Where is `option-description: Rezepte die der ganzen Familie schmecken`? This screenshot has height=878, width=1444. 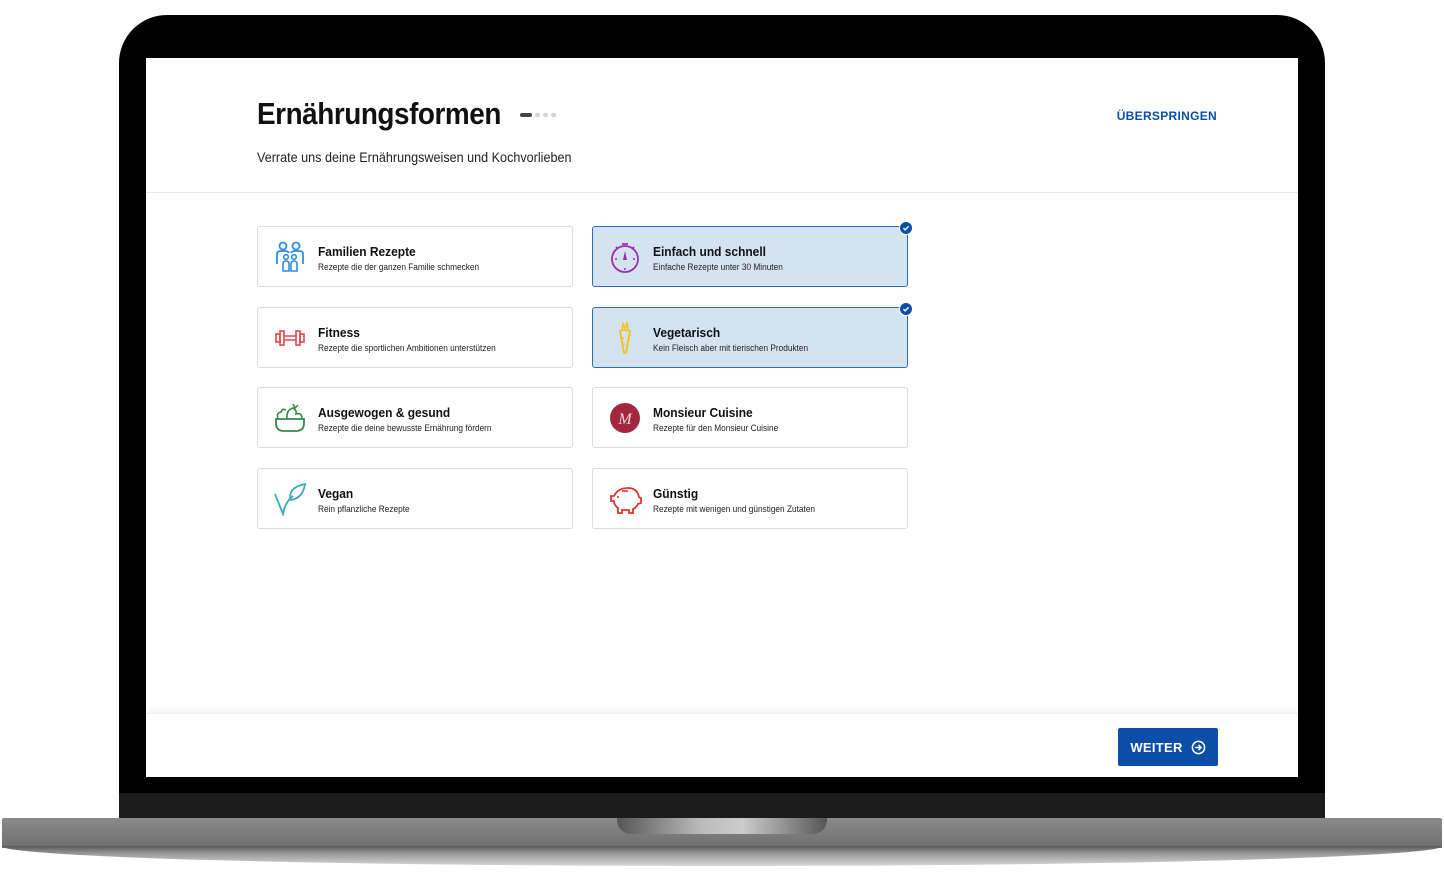 option-description: Rezepte die der ganzen Familie schmecken is located at coordinates (399, 267).